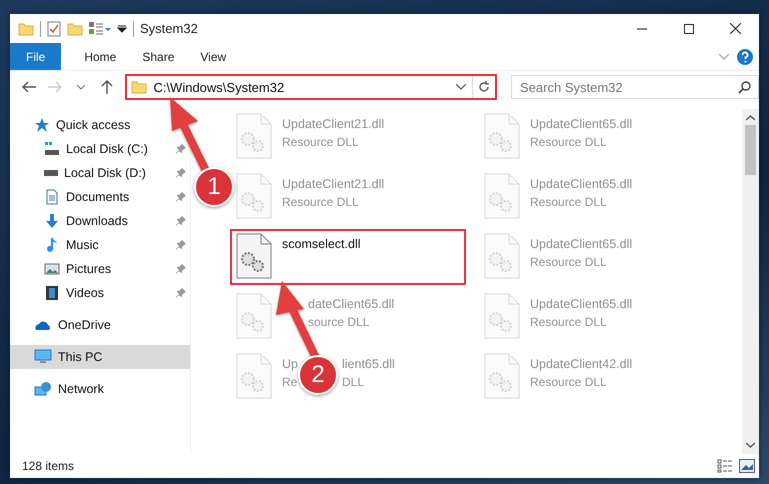 The image size is (769, 484). What do you see at coordinates (750, 445) in the screenshot?
I see `scroll-down-icon` at bounding box center [750, 445].